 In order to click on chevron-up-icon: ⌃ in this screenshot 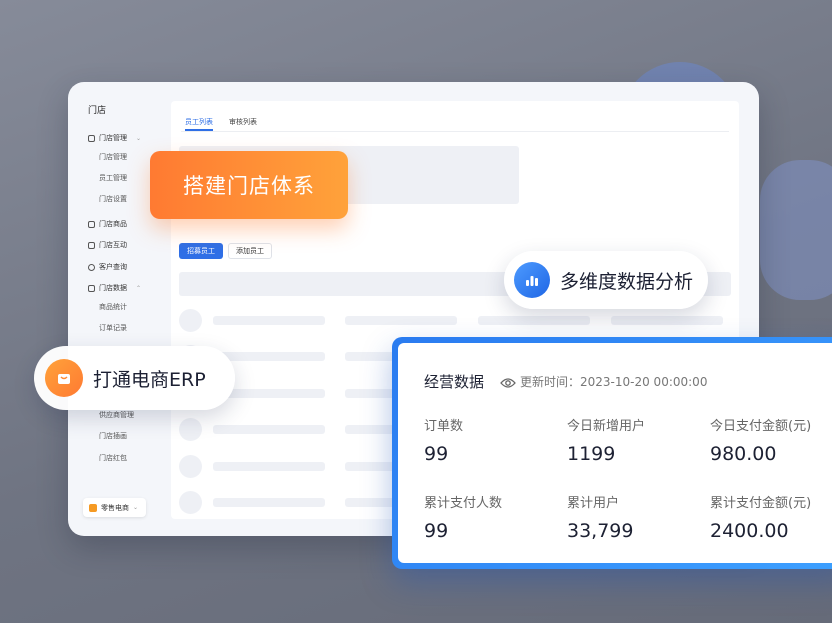, I will do `click(139, 288)`.